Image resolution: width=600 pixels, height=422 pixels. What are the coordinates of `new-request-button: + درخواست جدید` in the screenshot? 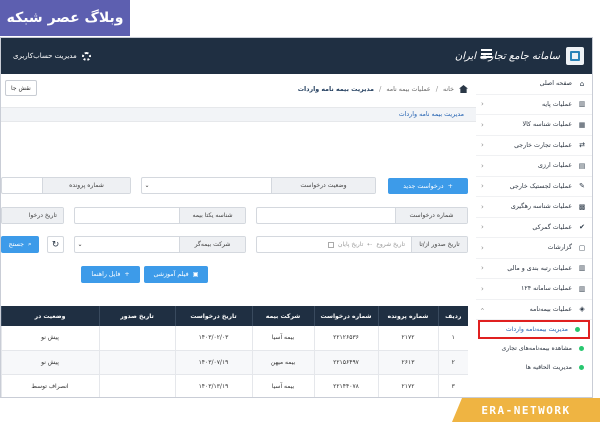 It's located at (428, 186).